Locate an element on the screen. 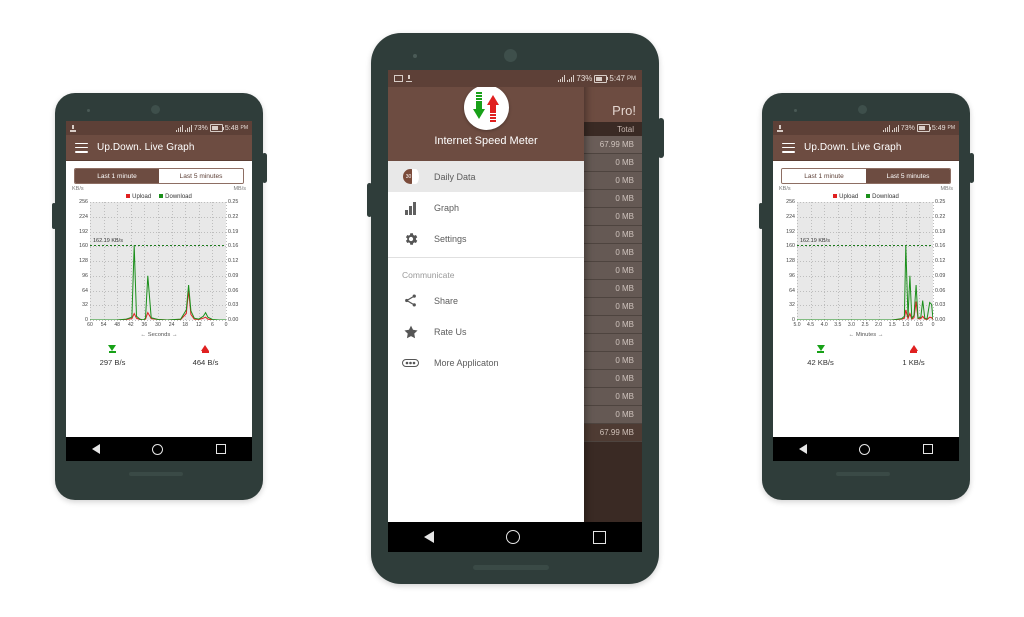 Image resolution: width=1024 pixels, height=617 pixels. back-button-right is located at coordinates (803, 449).